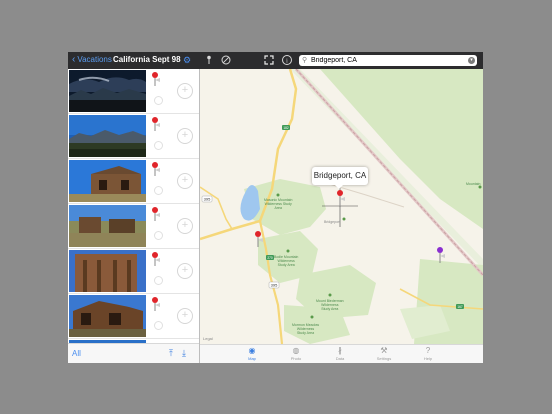  I want to click on svg-text: i, so click(287, 62).